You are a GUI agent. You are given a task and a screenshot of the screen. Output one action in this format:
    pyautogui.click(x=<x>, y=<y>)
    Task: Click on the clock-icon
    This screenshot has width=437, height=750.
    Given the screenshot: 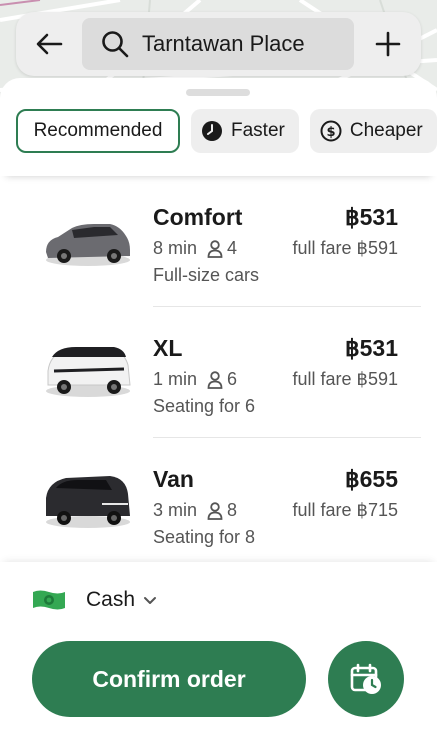 What is the action you would take?
    pyautogui.click(x=212, y=131)
    